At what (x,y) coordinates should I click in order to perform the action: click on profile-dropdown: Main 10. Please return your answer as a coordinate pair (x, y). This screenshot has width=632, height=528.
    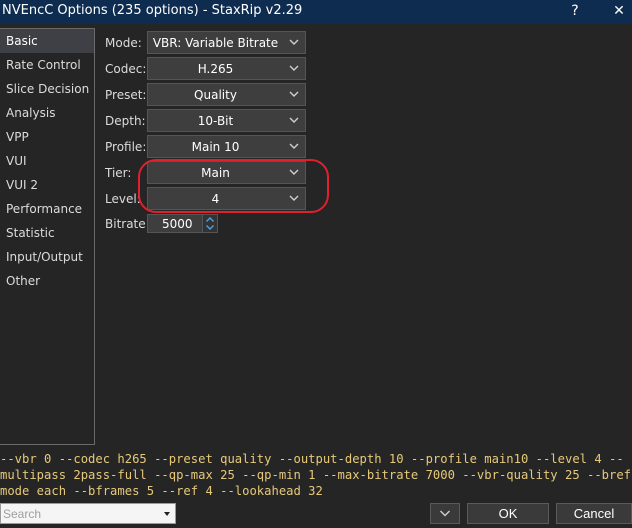
    Looking at the image, I should click on (226, 146).